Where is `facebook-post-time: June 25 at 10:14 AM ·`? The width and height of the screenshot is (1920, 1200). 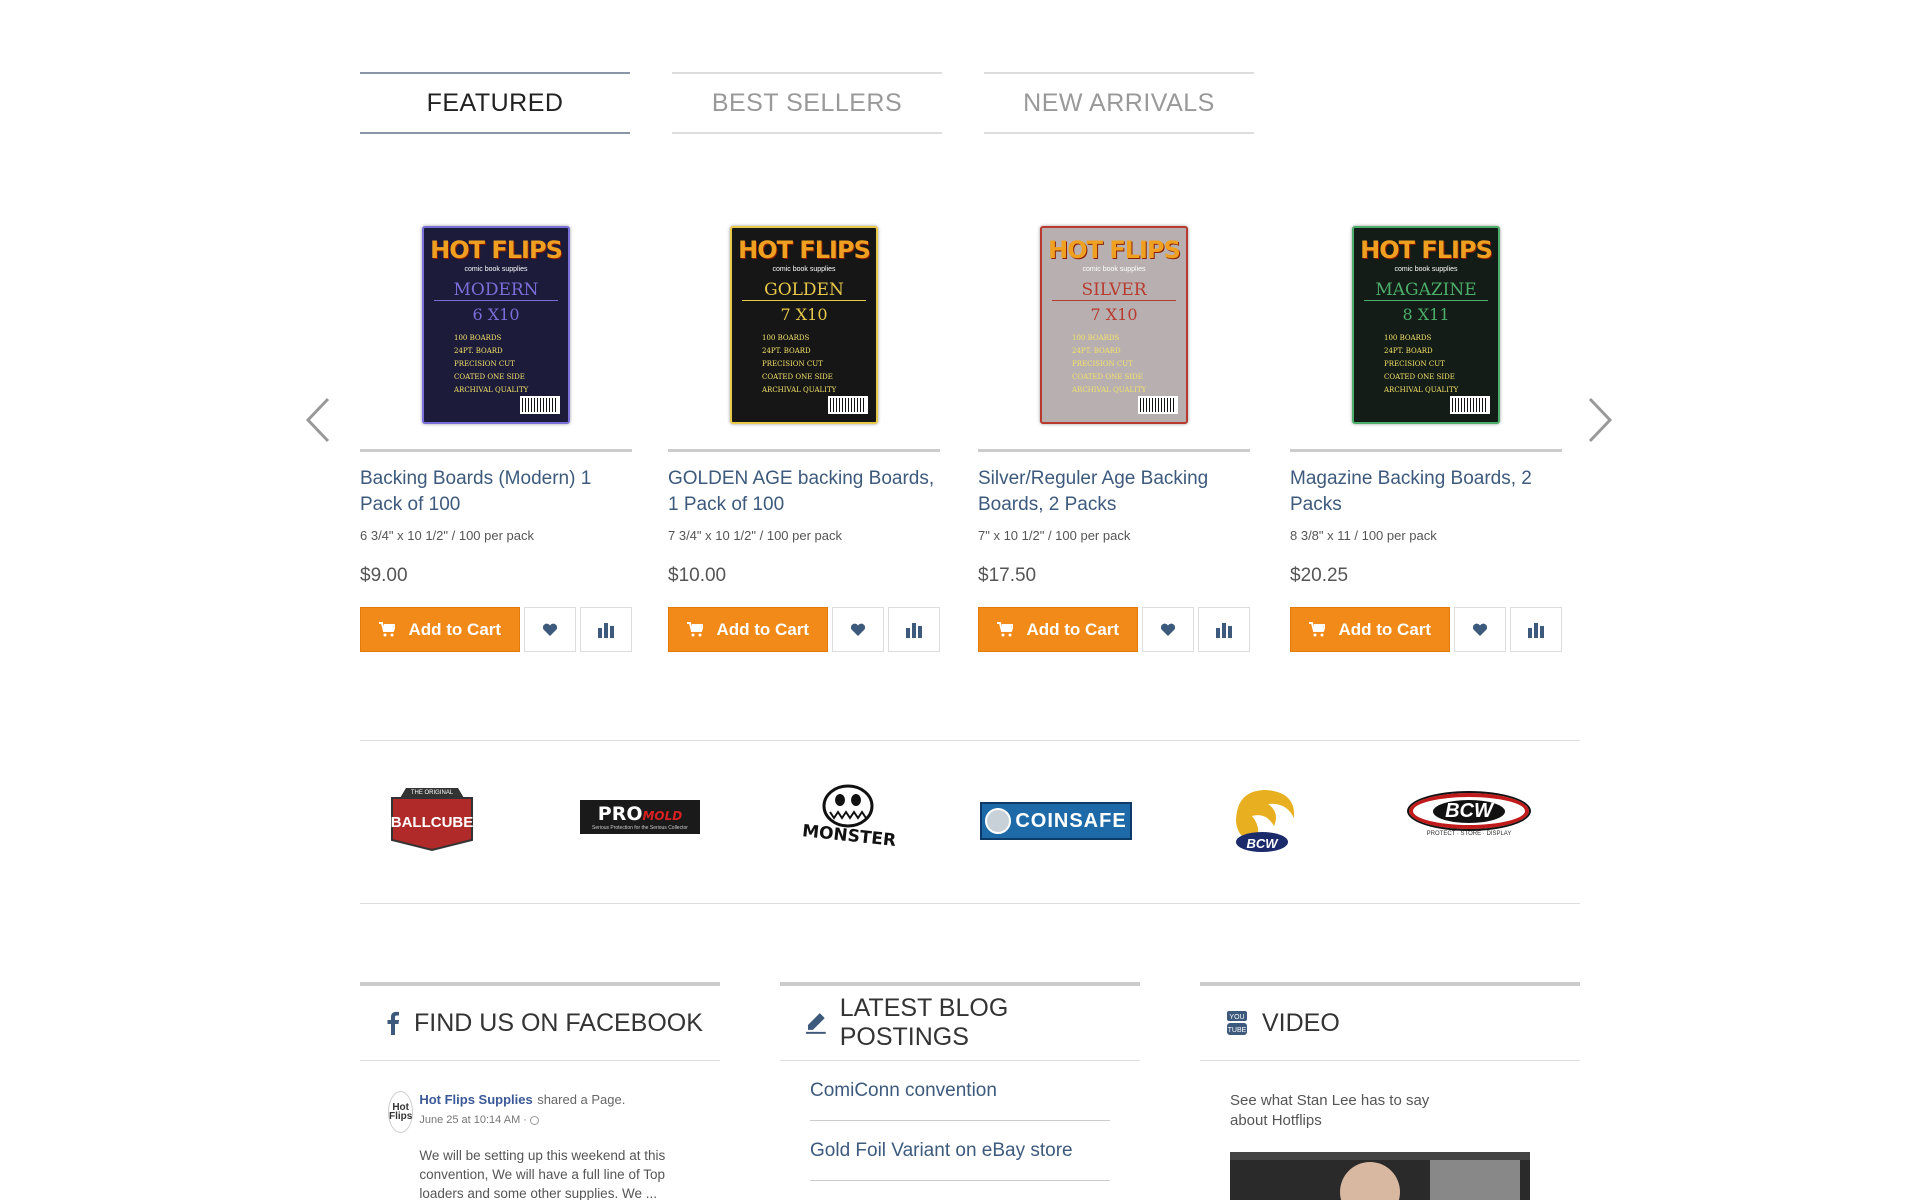
facebook-post-time: June 25 at 10:14 AM · is located at coordinates (473, 1120).